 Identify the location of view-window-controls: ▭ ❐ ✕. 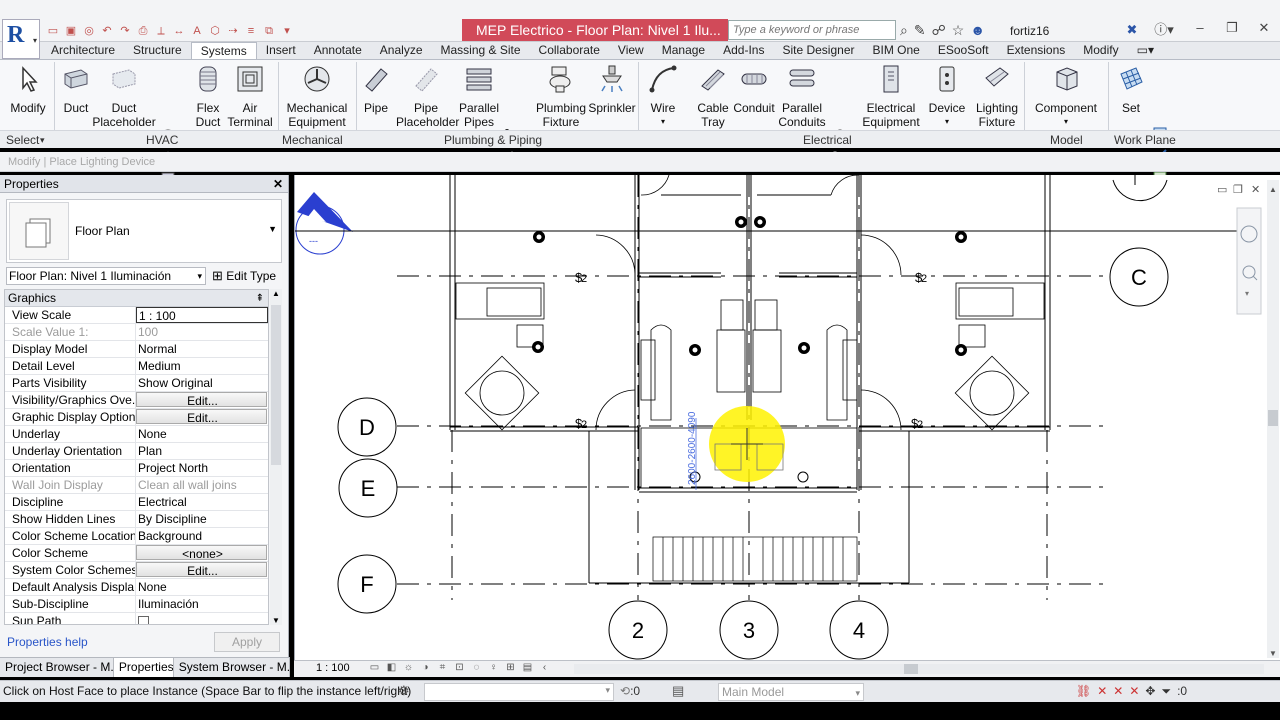
(1238, 190).